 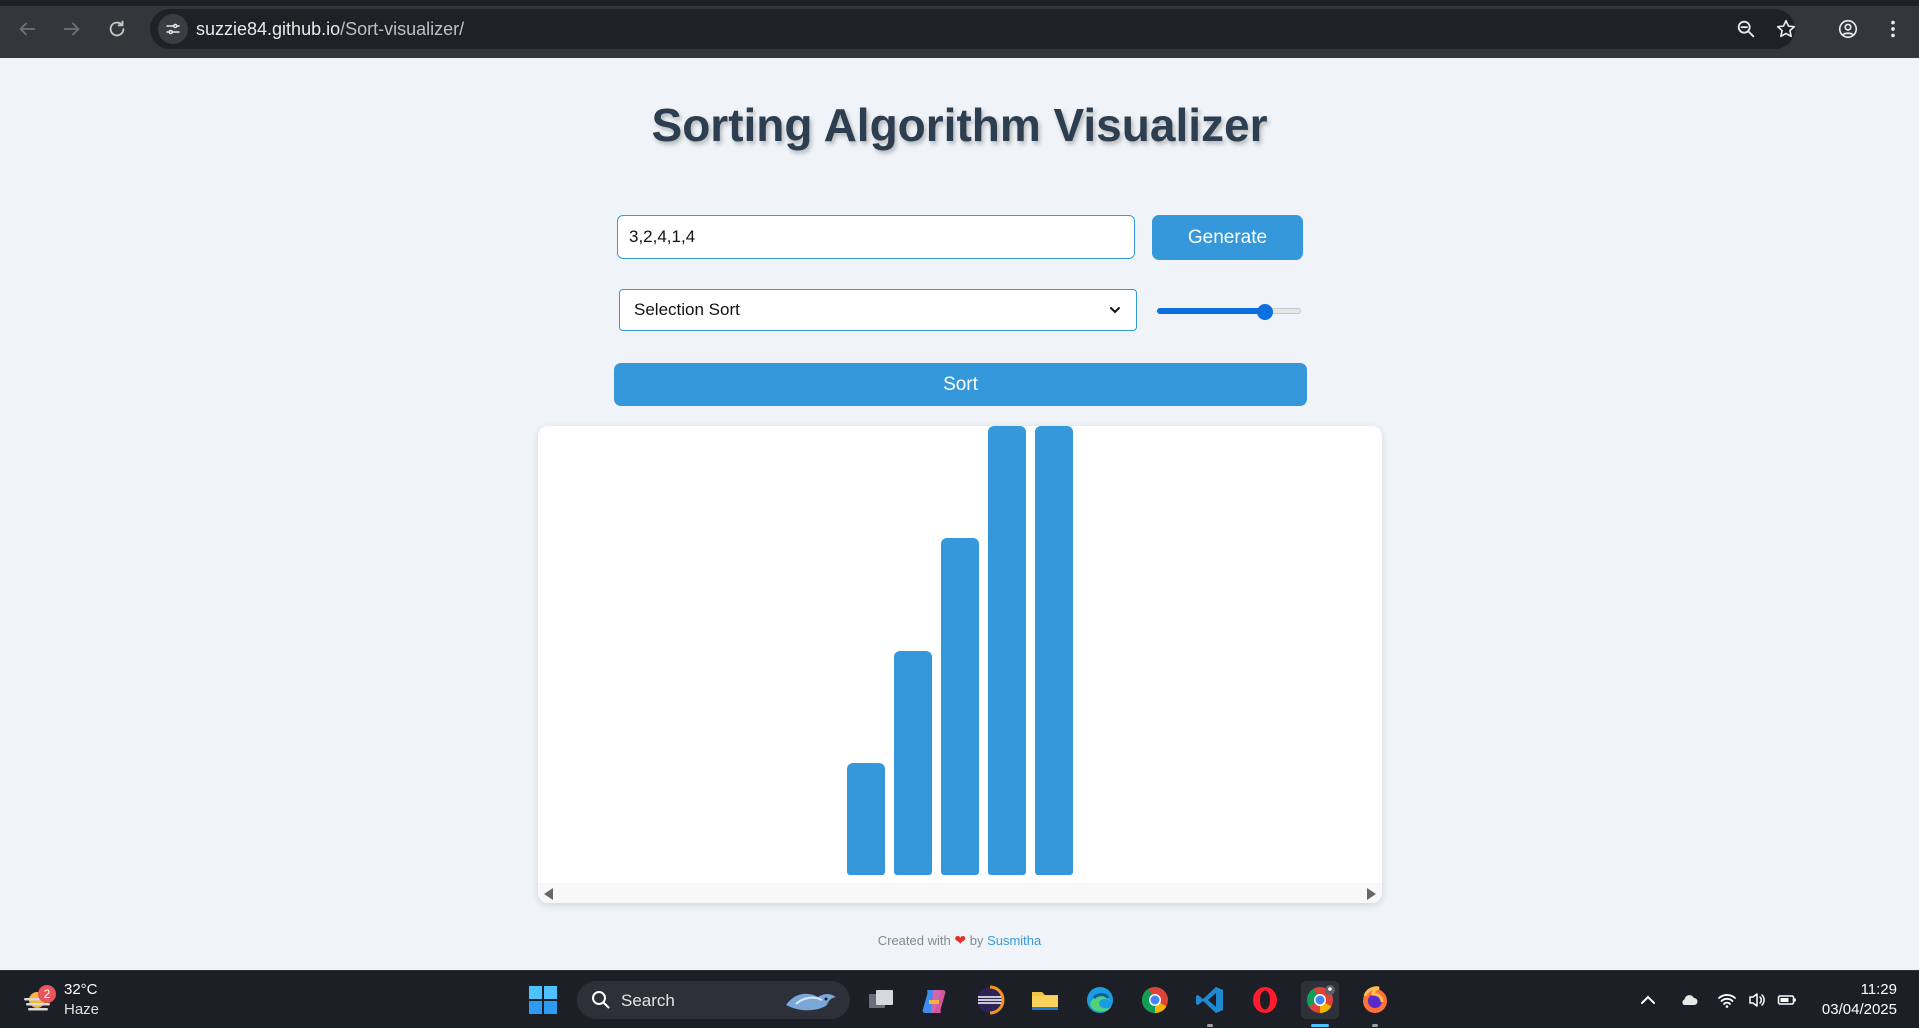 What do you see at coordinates (959, 3) in the screenshot?
I see `tab-strip` at bounding box center [959, 3].